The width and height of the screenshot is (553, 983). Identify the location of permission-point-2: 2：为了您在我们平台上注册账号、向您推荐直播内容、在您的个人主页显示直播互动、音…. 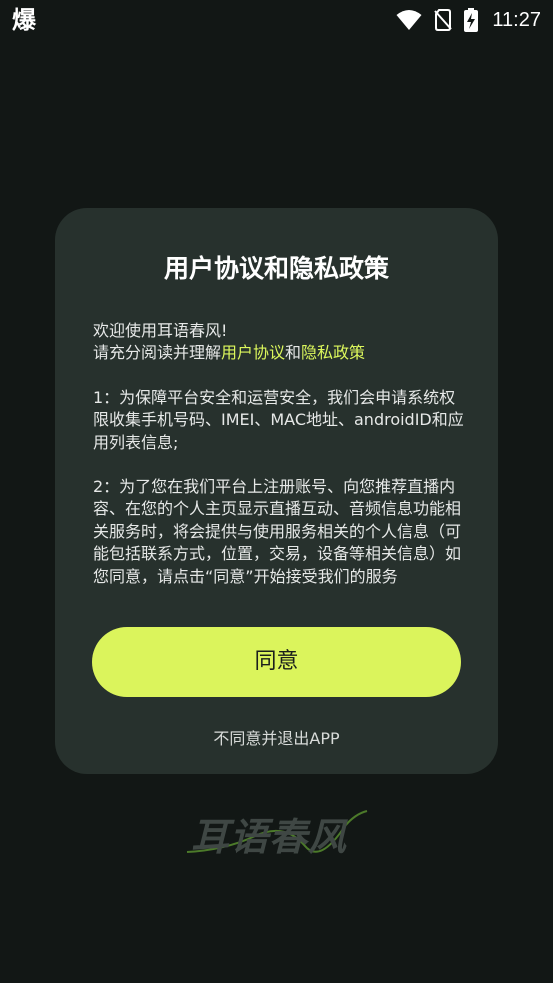
(277, 531).